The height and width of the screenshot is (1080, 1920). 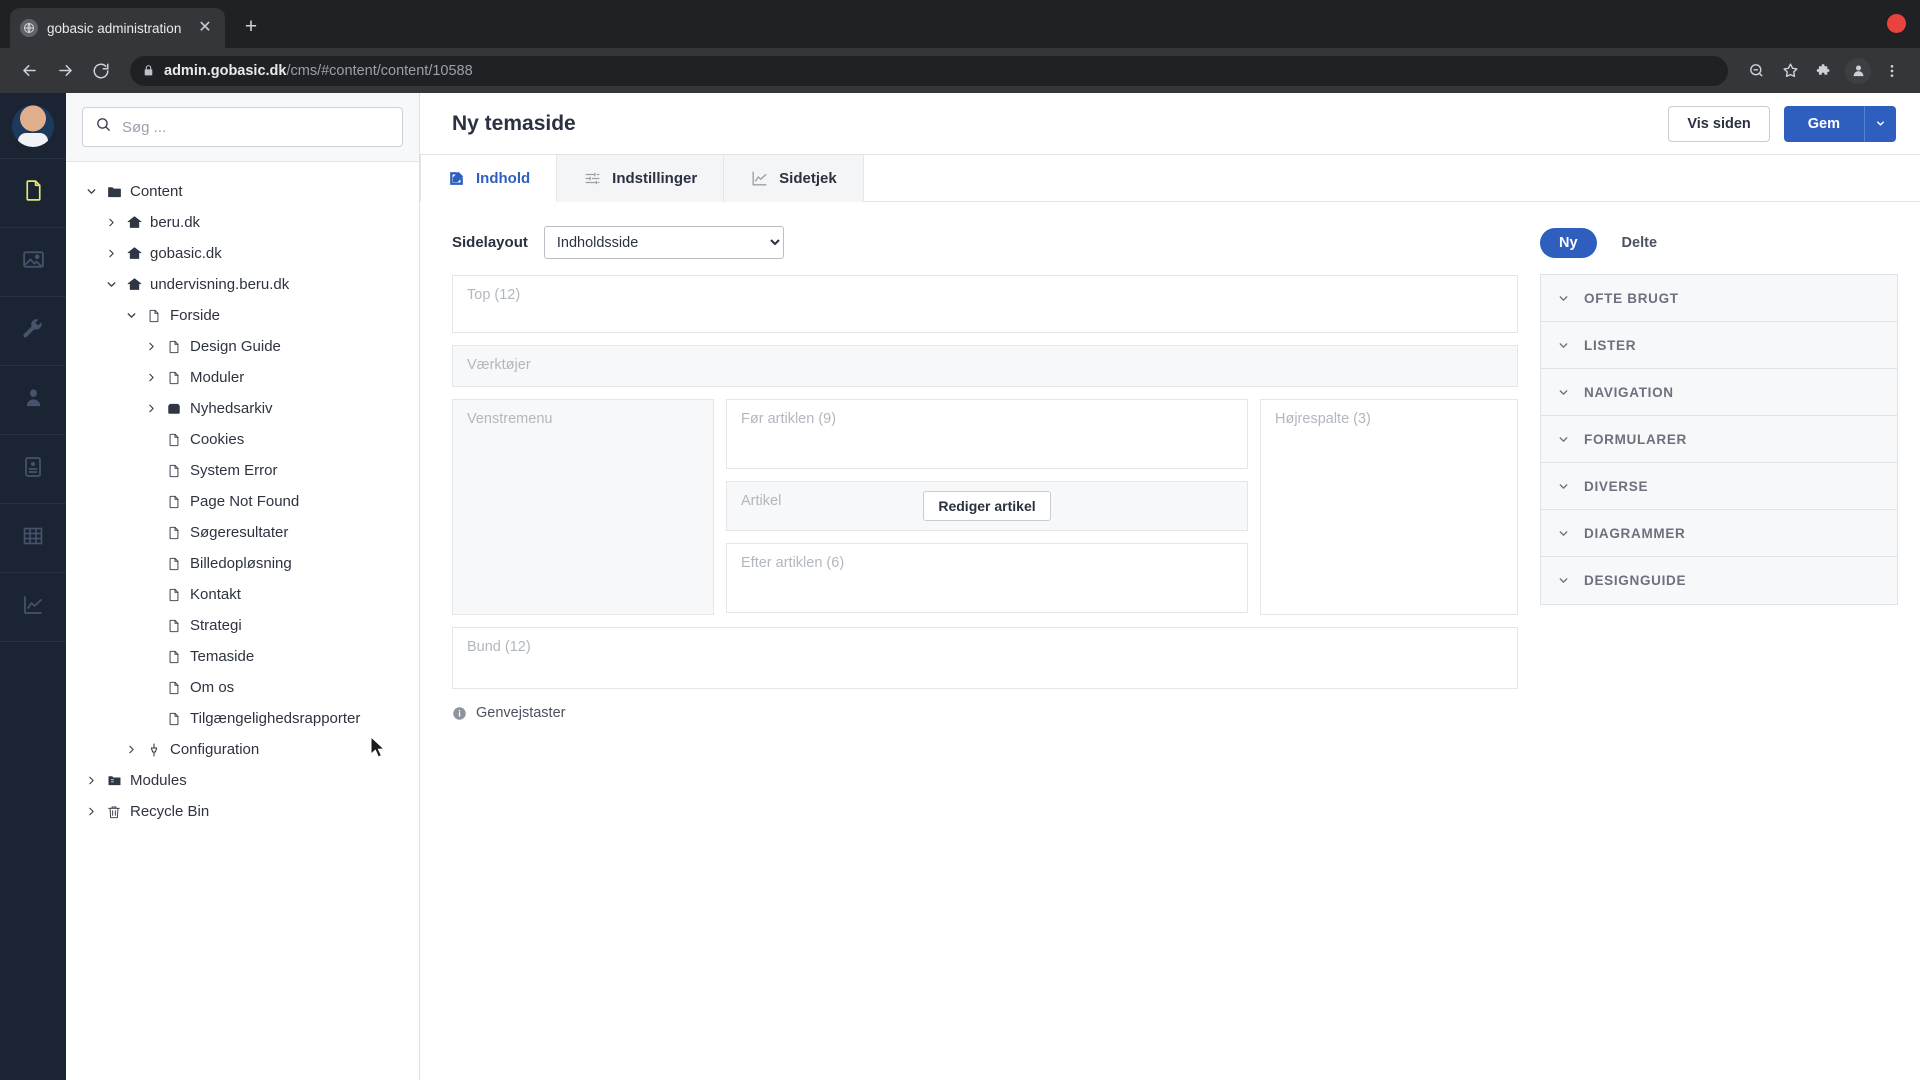 I want to click on kebab-menu-icon, so click(x=1892, y=71).